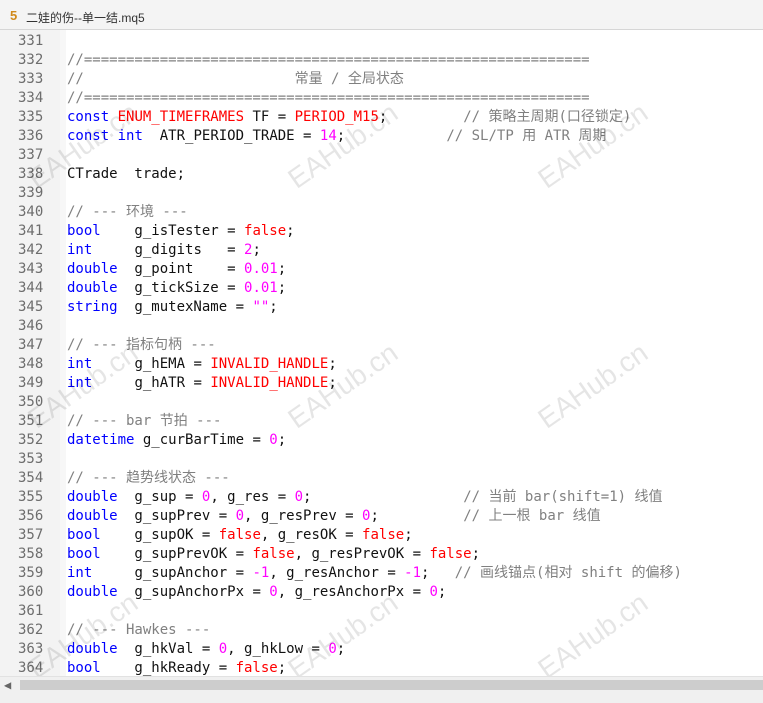 The width and height of the screenshot is (763, 703). What do you see at coordinates (31, 79) in the screenshot?
I see `line-number: 333` at bounding box center [31, 79].